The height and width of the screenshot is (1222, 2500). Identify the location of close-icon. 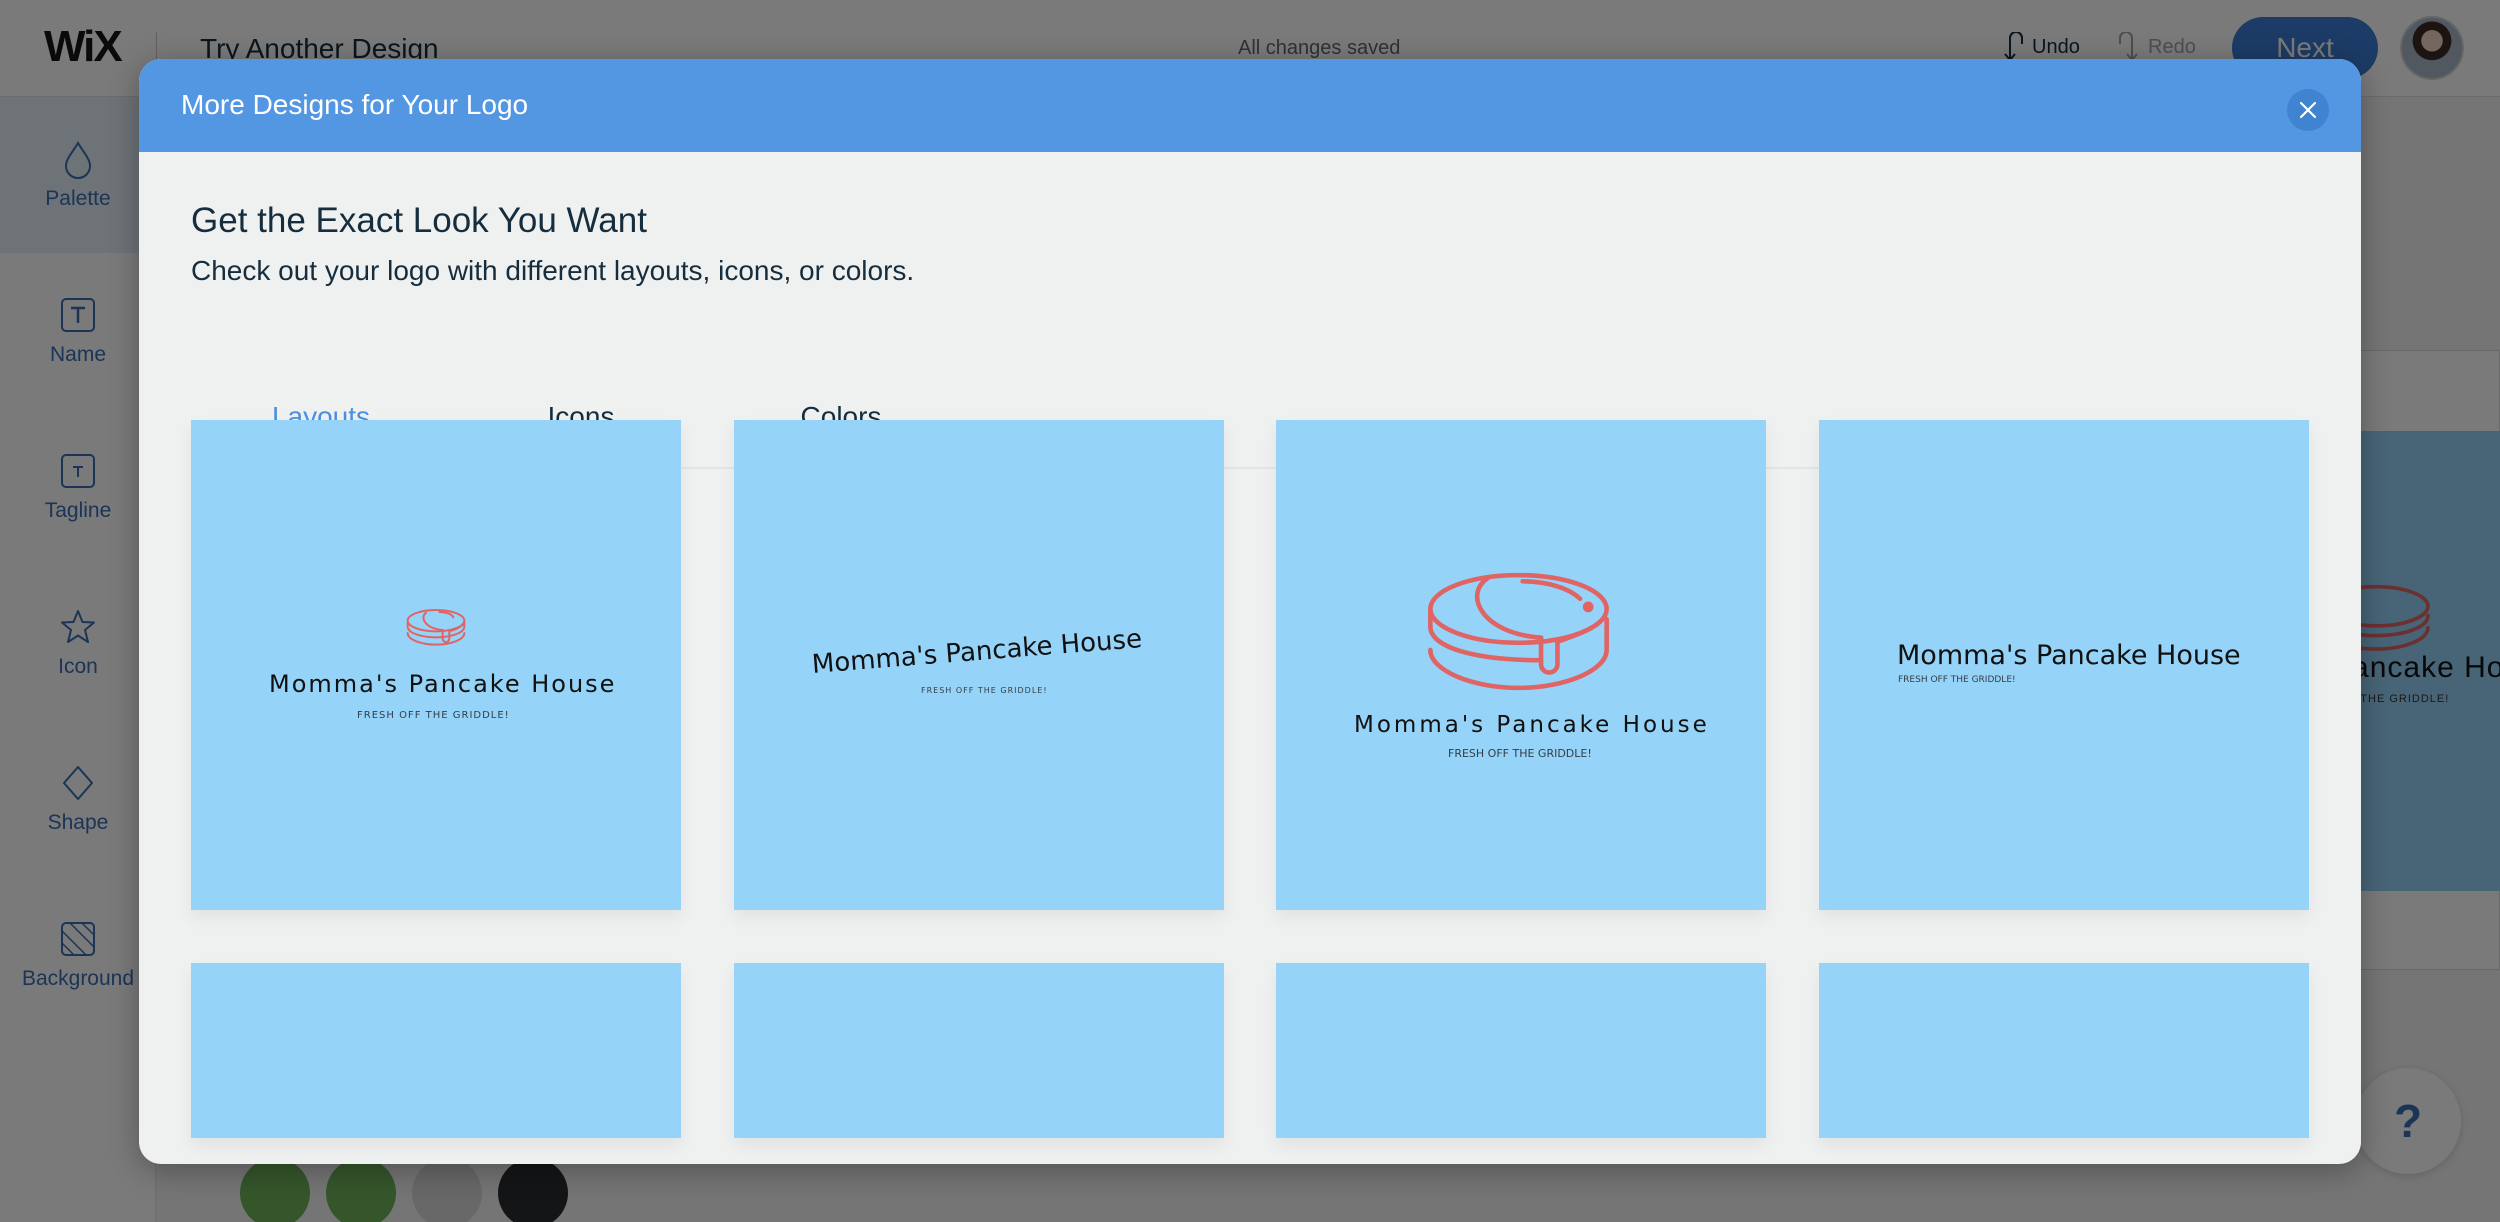
(2308, 110).